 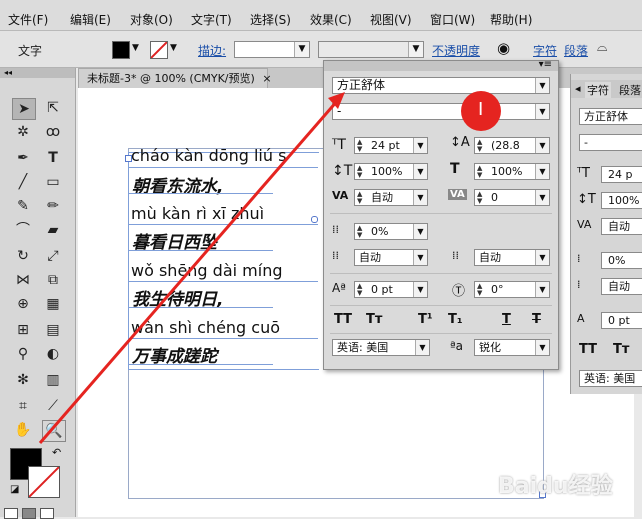 What do you see at coordinates (53, 406) in the screenshot?
I see `slice-tool-icon: ⟋` at bounding box center [53, 406].